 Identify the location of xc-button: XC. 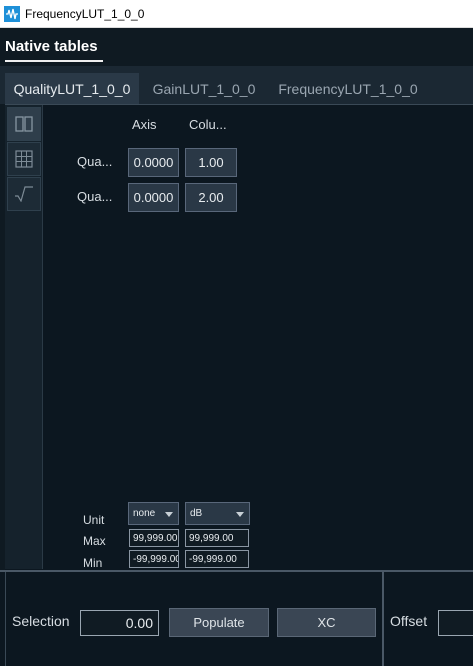
(326, 622).